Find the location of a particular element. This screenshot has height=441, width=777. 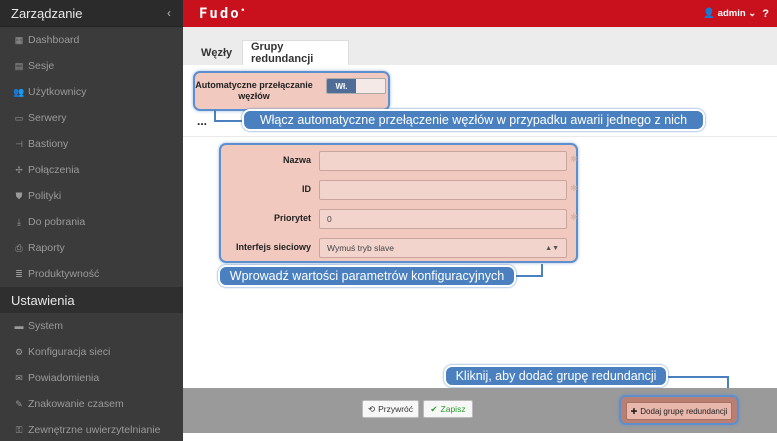

reset-icon: ⟲ is located at coordinates (371, 408).